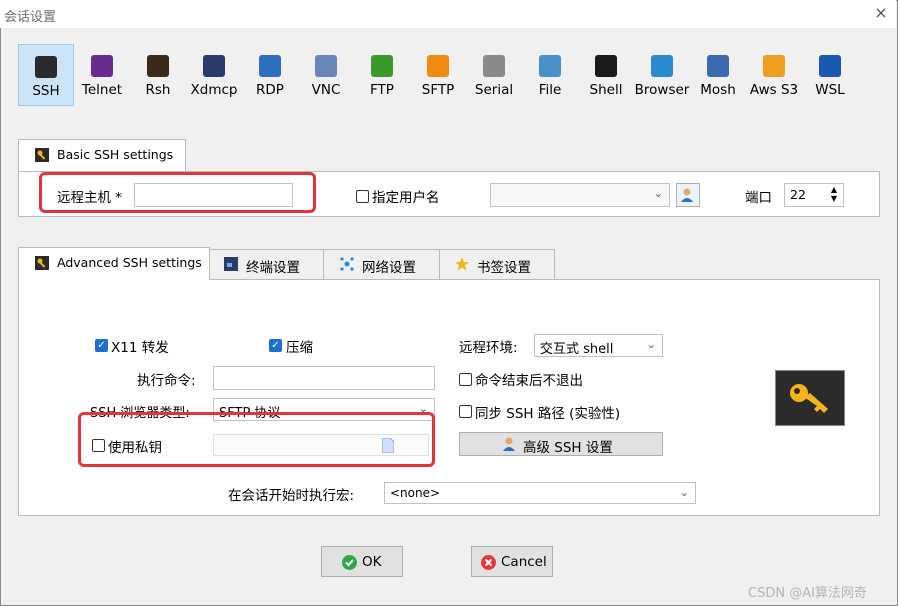  I want to click on ssh-key-image, so click(810, 398).